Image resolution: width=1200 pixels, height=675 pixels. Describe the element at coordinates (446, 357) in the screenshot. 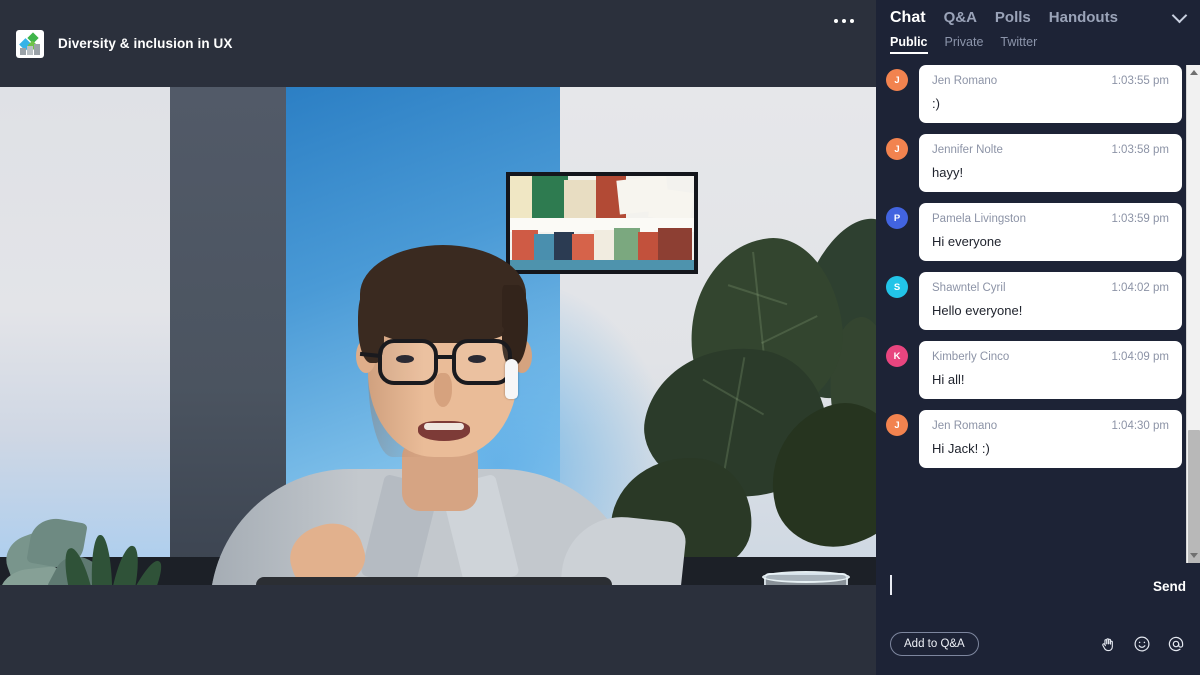

I see `eyeglasses-bridge` at that location.